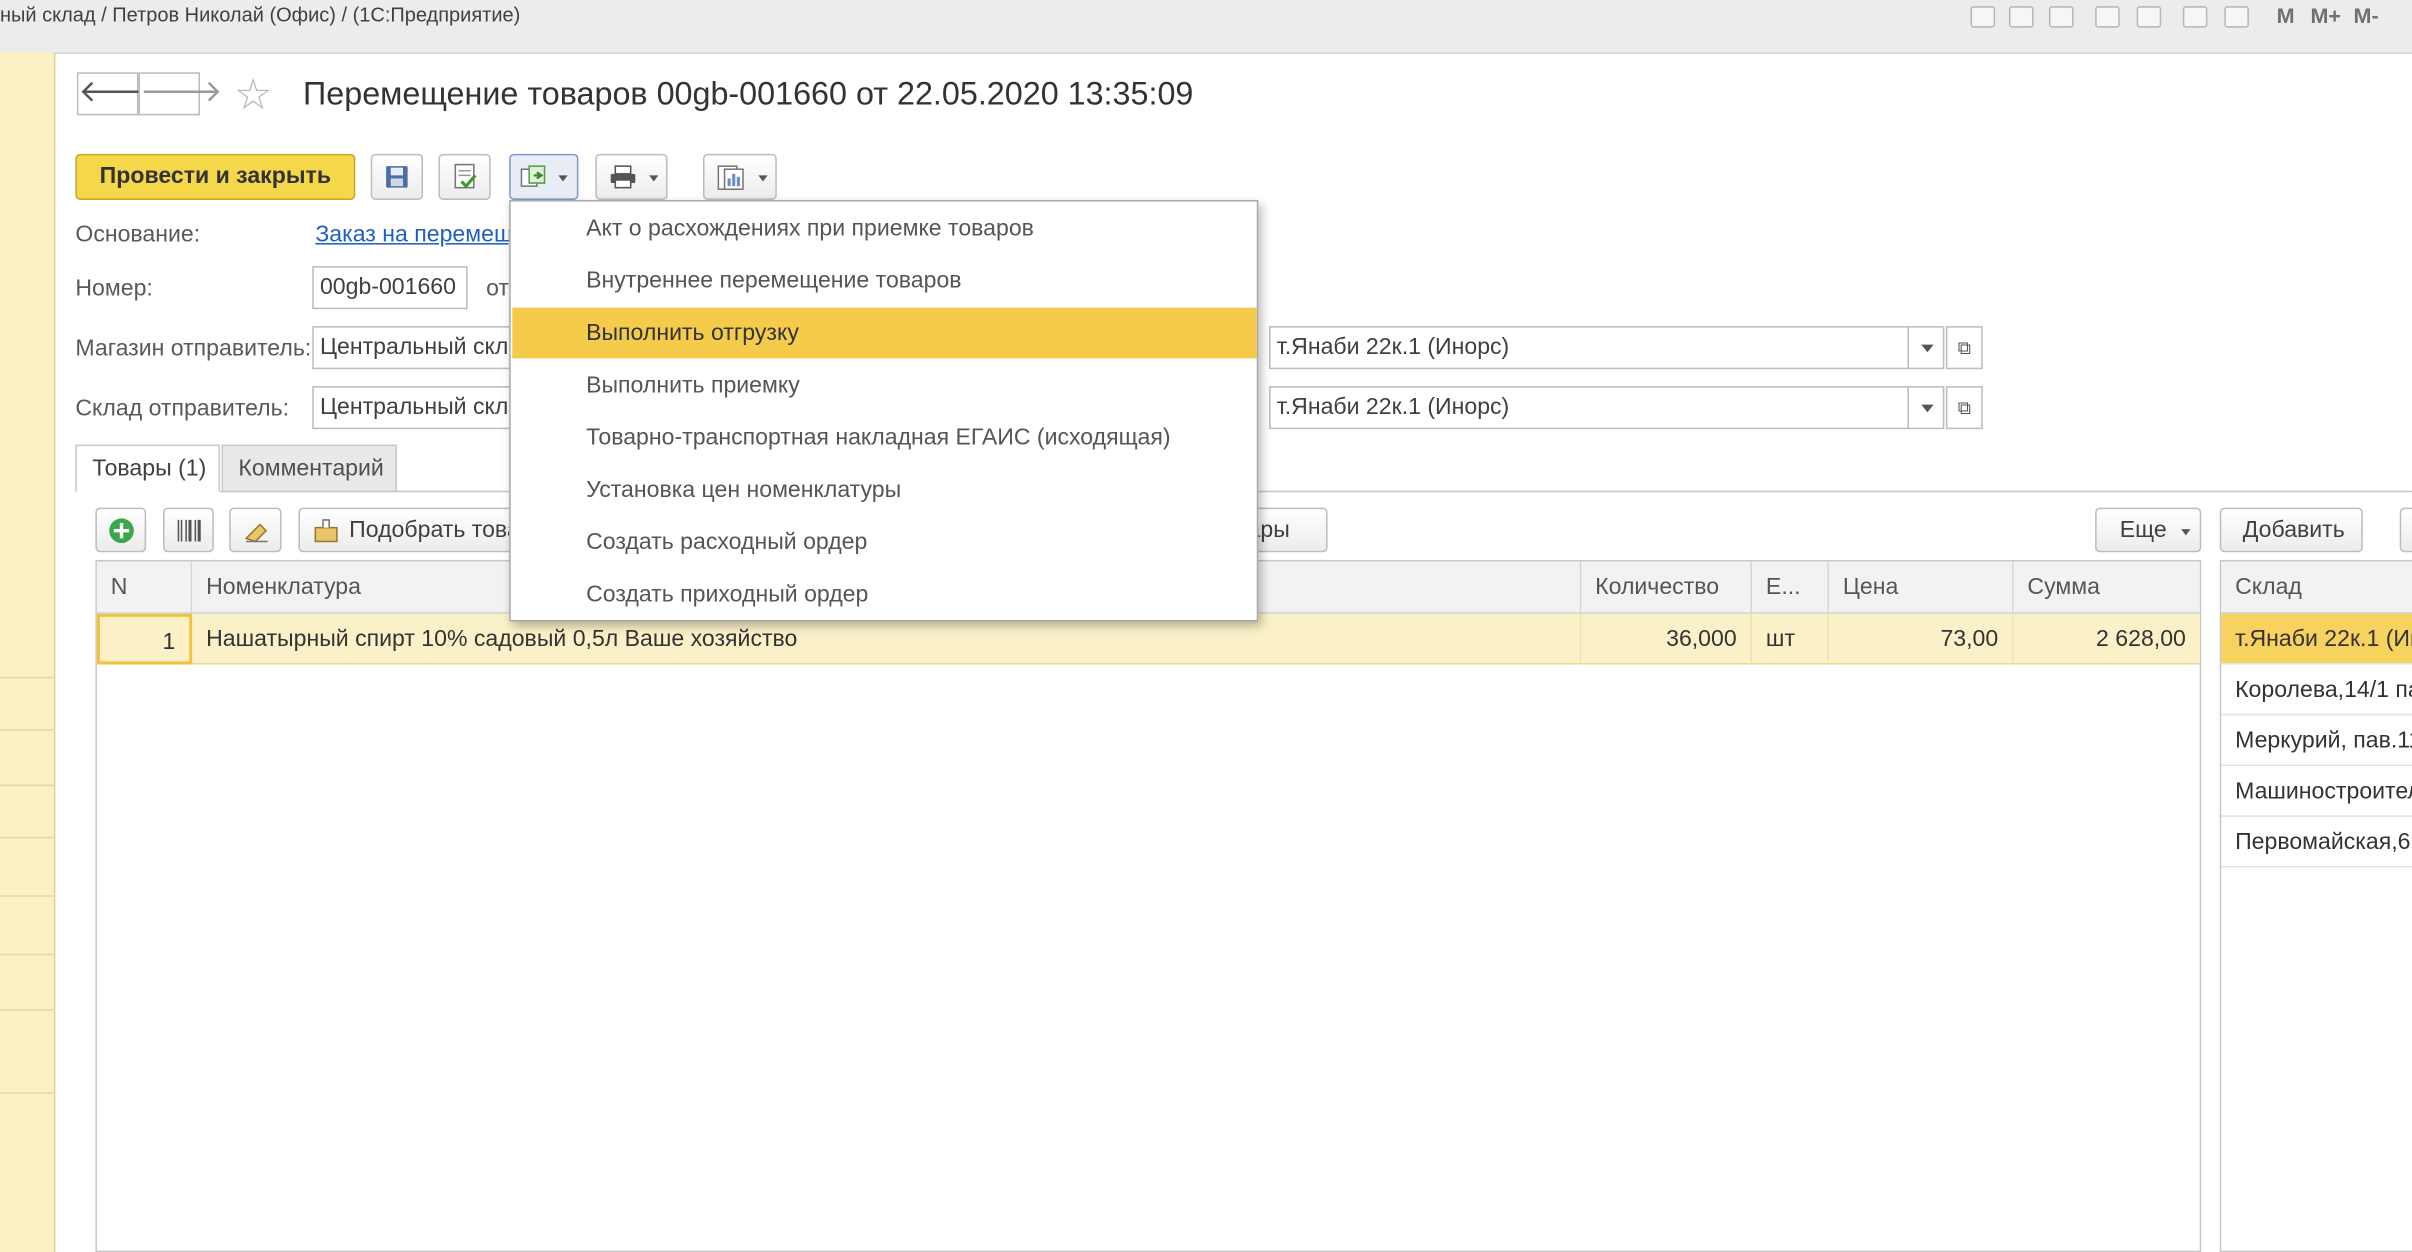  I want to click on receiver-warehouse-open-button: ⧉, so click(1964, 408).